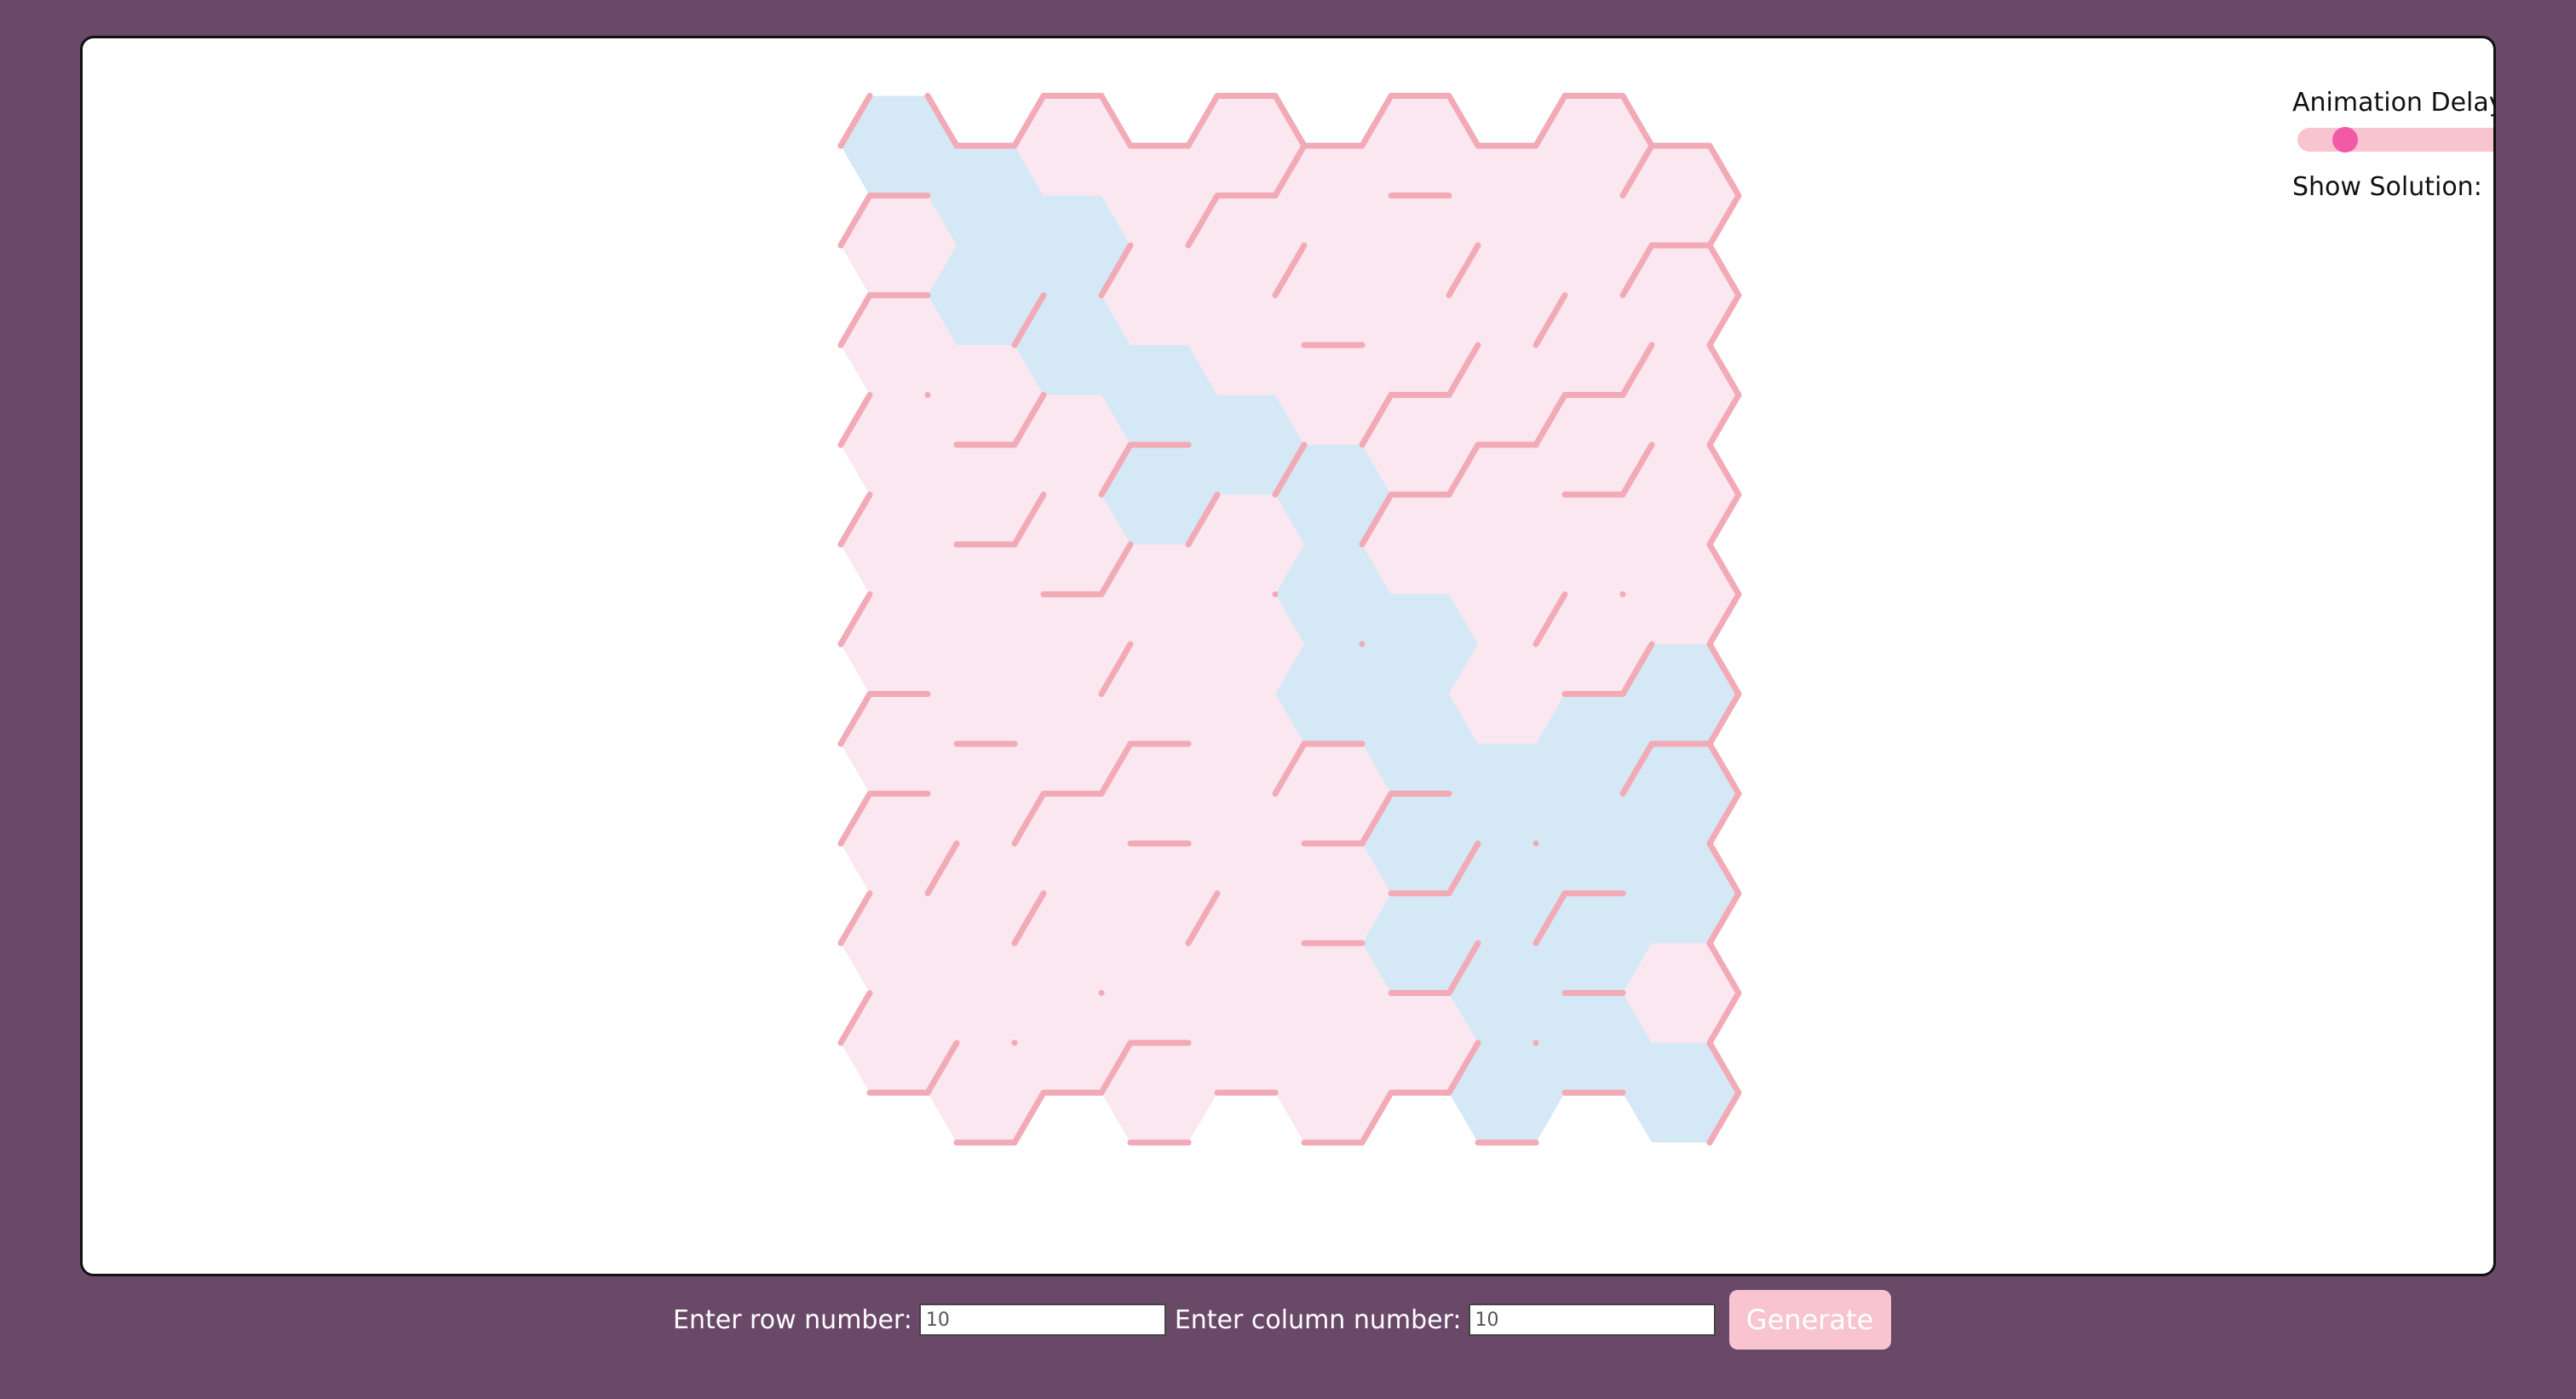  What do you see at coordinates (1592, 1320) in the screenshot?
I see `column-number-input` at bounding box center [1592, 1320].